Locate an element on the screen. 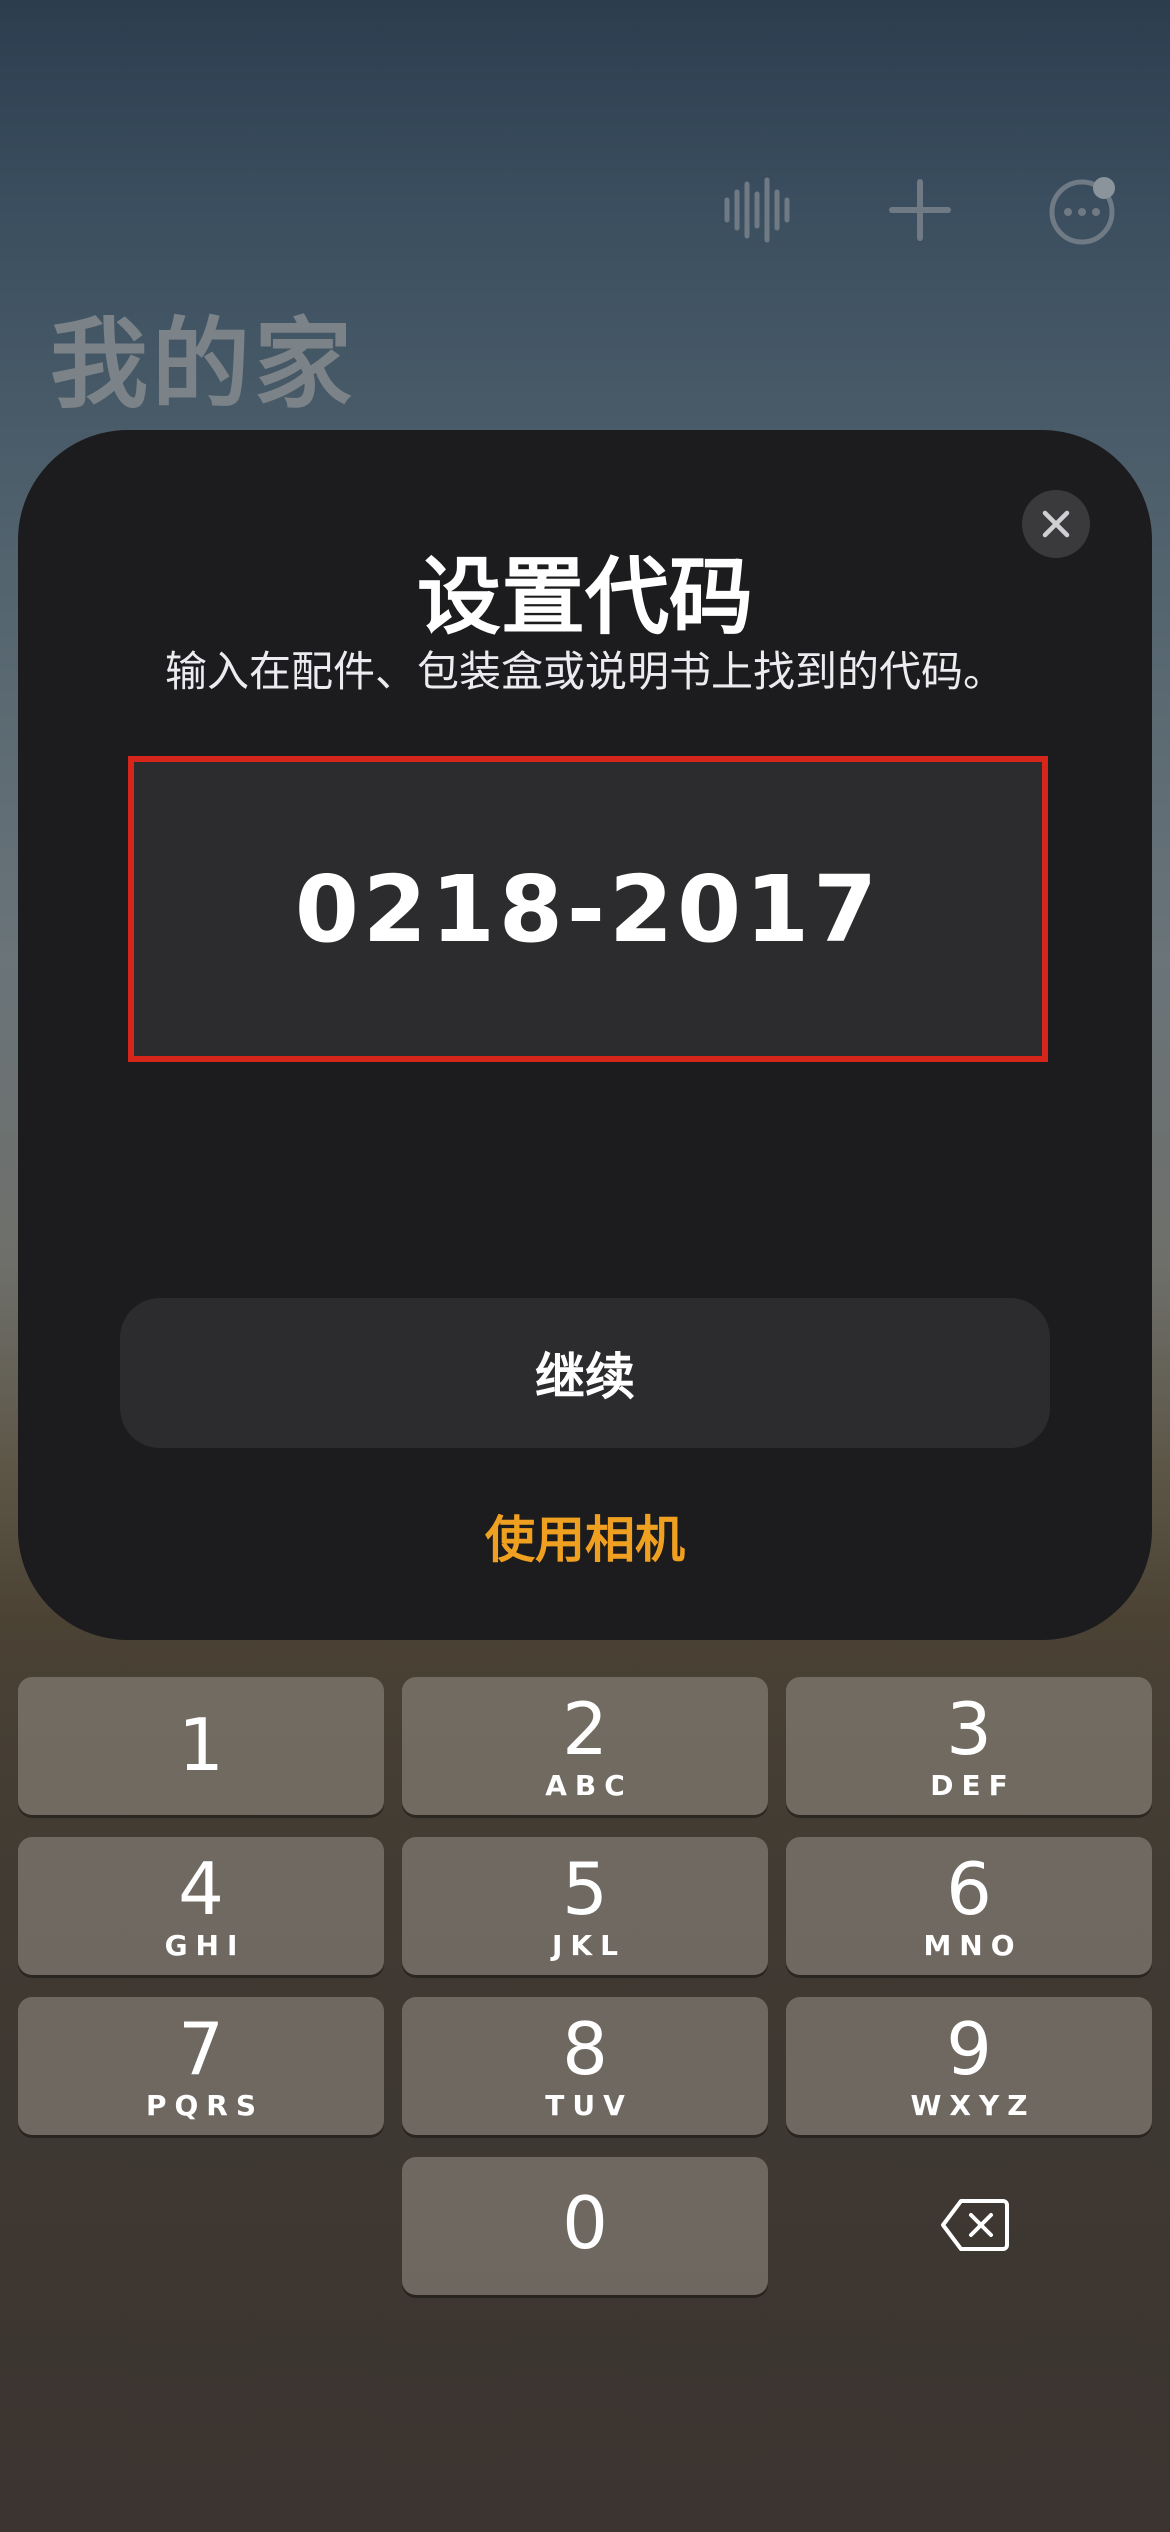 The width and height of the screenshot is (1170, 2532). key-1: 1 is located at coordinates (201, 1746).